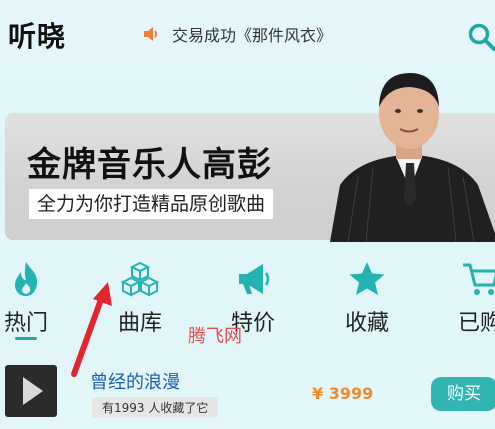 The width and height of the screenshot is (495, 429). What do you see at coordinates (26, 338) in the screenshot?
I see `selected-indicator` at bounding box center [26, 338].